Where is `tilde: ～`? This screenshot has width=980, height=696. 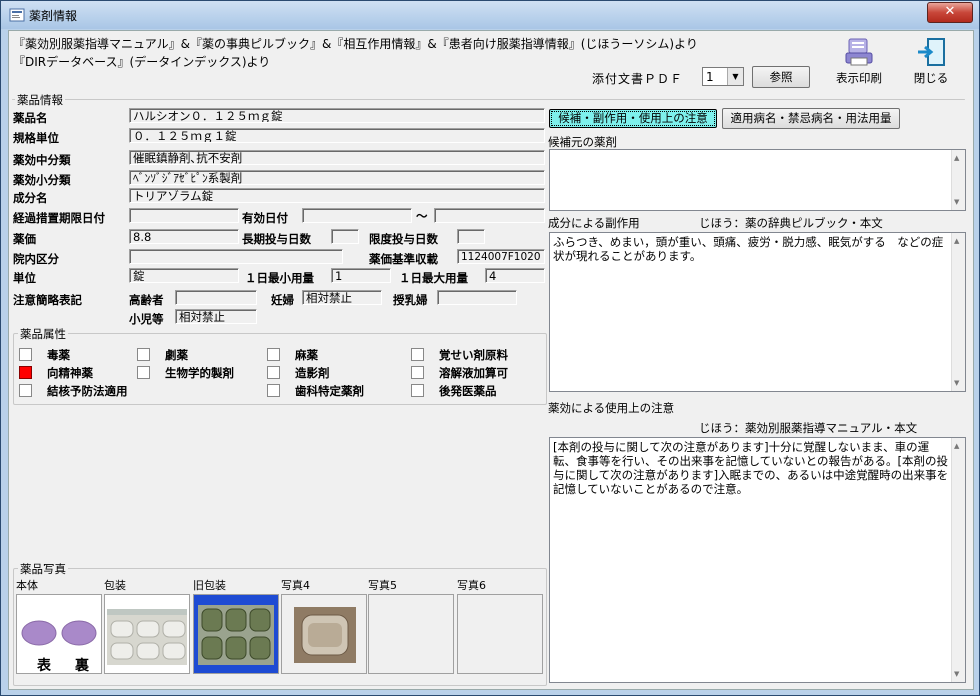 tilde: ～ is located at coordinates (422, 216).